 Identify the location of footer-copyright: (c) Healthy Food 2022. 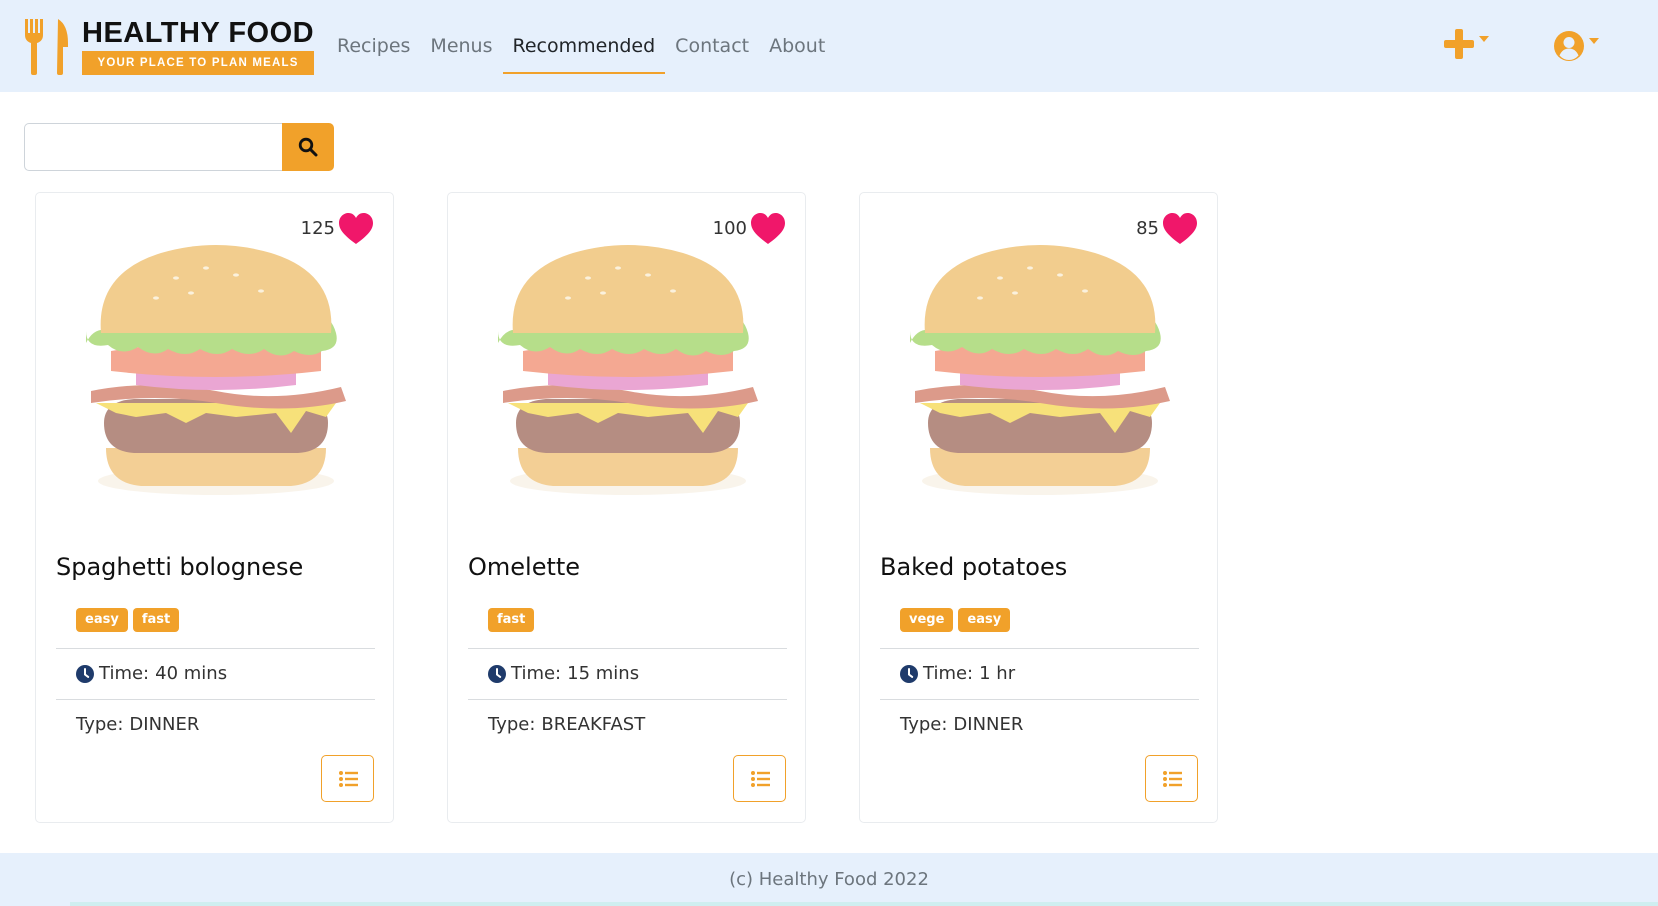
(829, 879).